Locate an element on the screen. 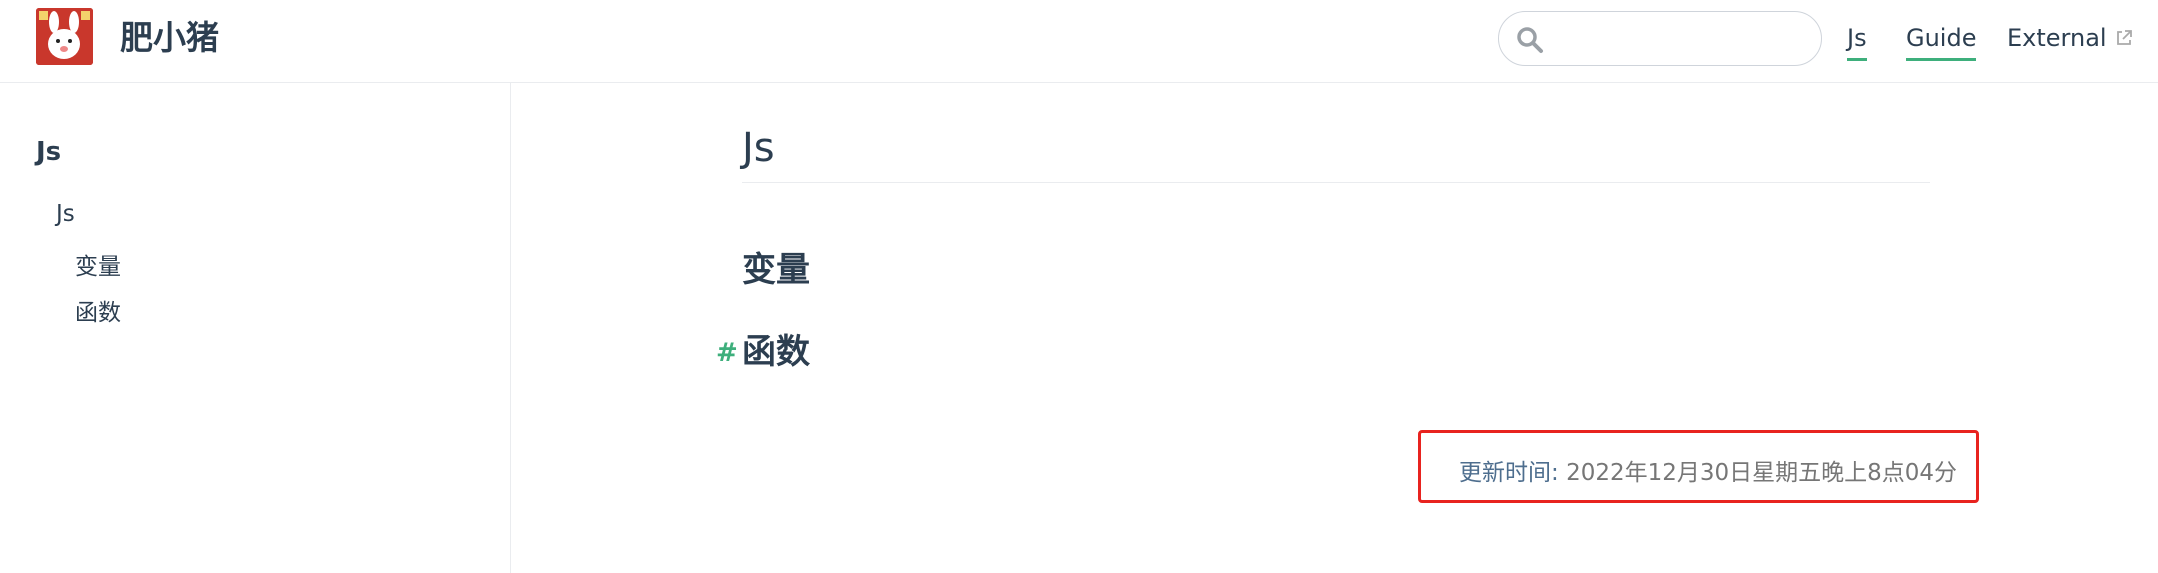  logo-image is located at coordinates (64, 36).